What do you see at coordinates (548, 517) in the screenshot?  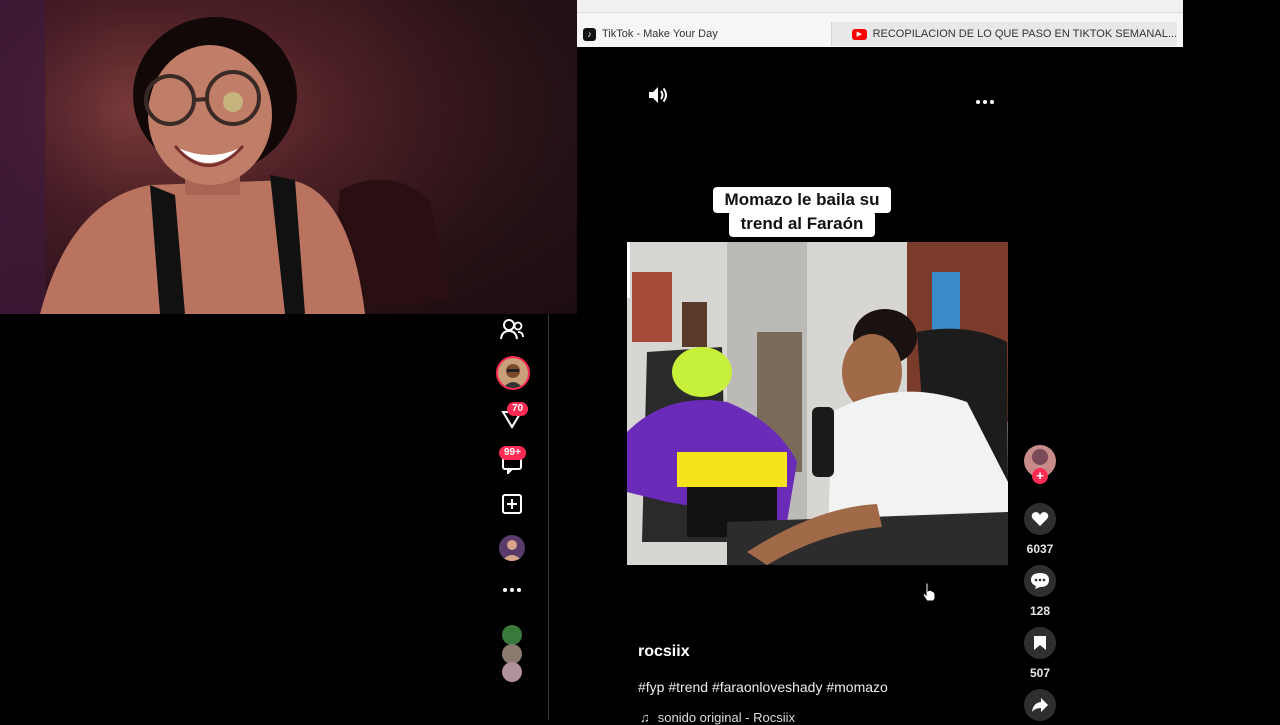 I see `divider` at bounding box center [548, 517].